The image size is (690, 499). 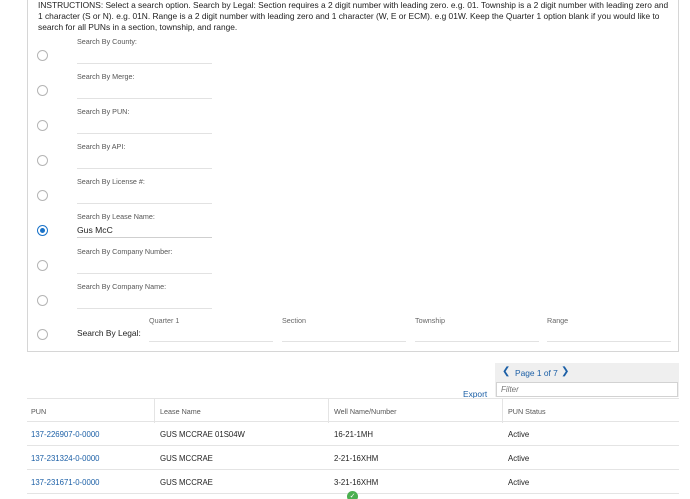 I want to click on api-input, so click(x=144, y=161).